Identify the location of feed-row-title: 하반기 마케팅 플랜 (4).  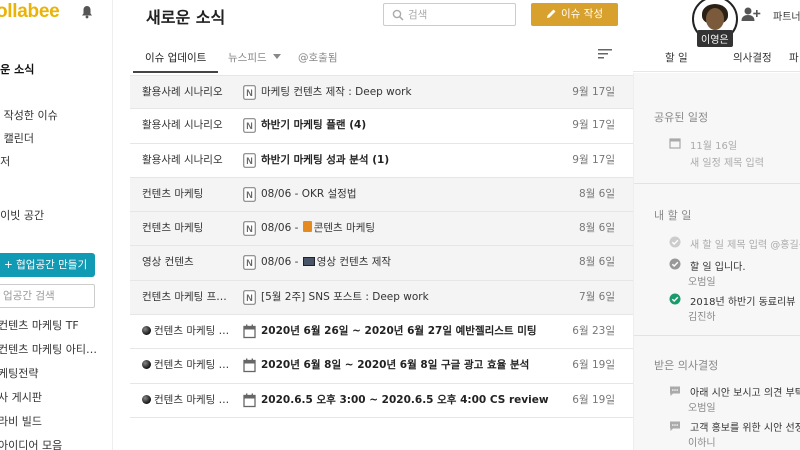
(411, 125).